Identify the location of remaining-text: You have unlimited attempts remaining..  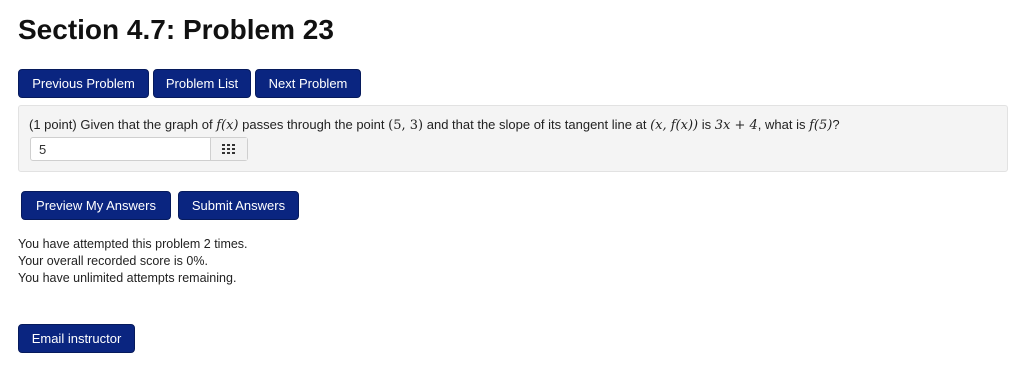
(127, 278).